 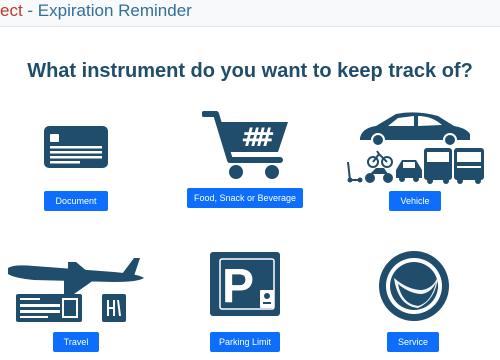 I want to click on svg-text: P, so click(x=238, y=286).